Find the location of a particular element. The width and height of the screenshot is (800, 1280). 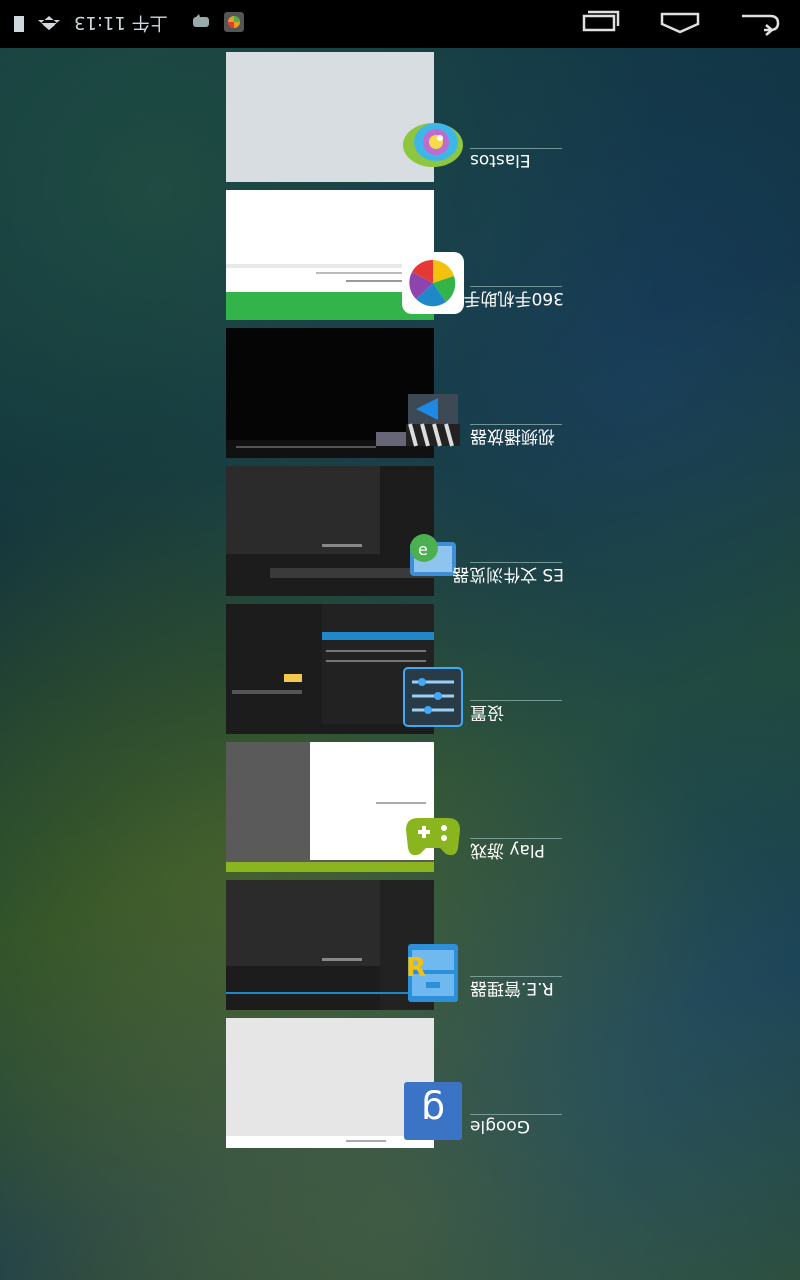

battery-icon is located at coordinates (19, 24).